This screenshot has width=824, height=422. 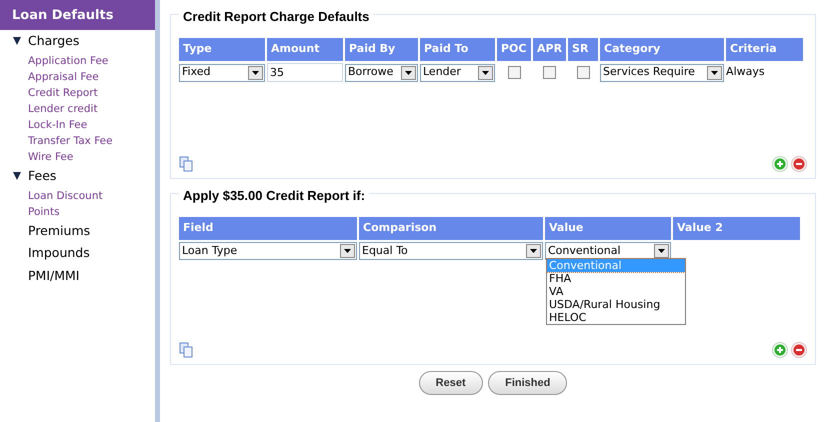 What do you see at coordinates (616, 278) in the screenshot?
I see `dropdown-option: FHA` at bounding box center [616, 278].